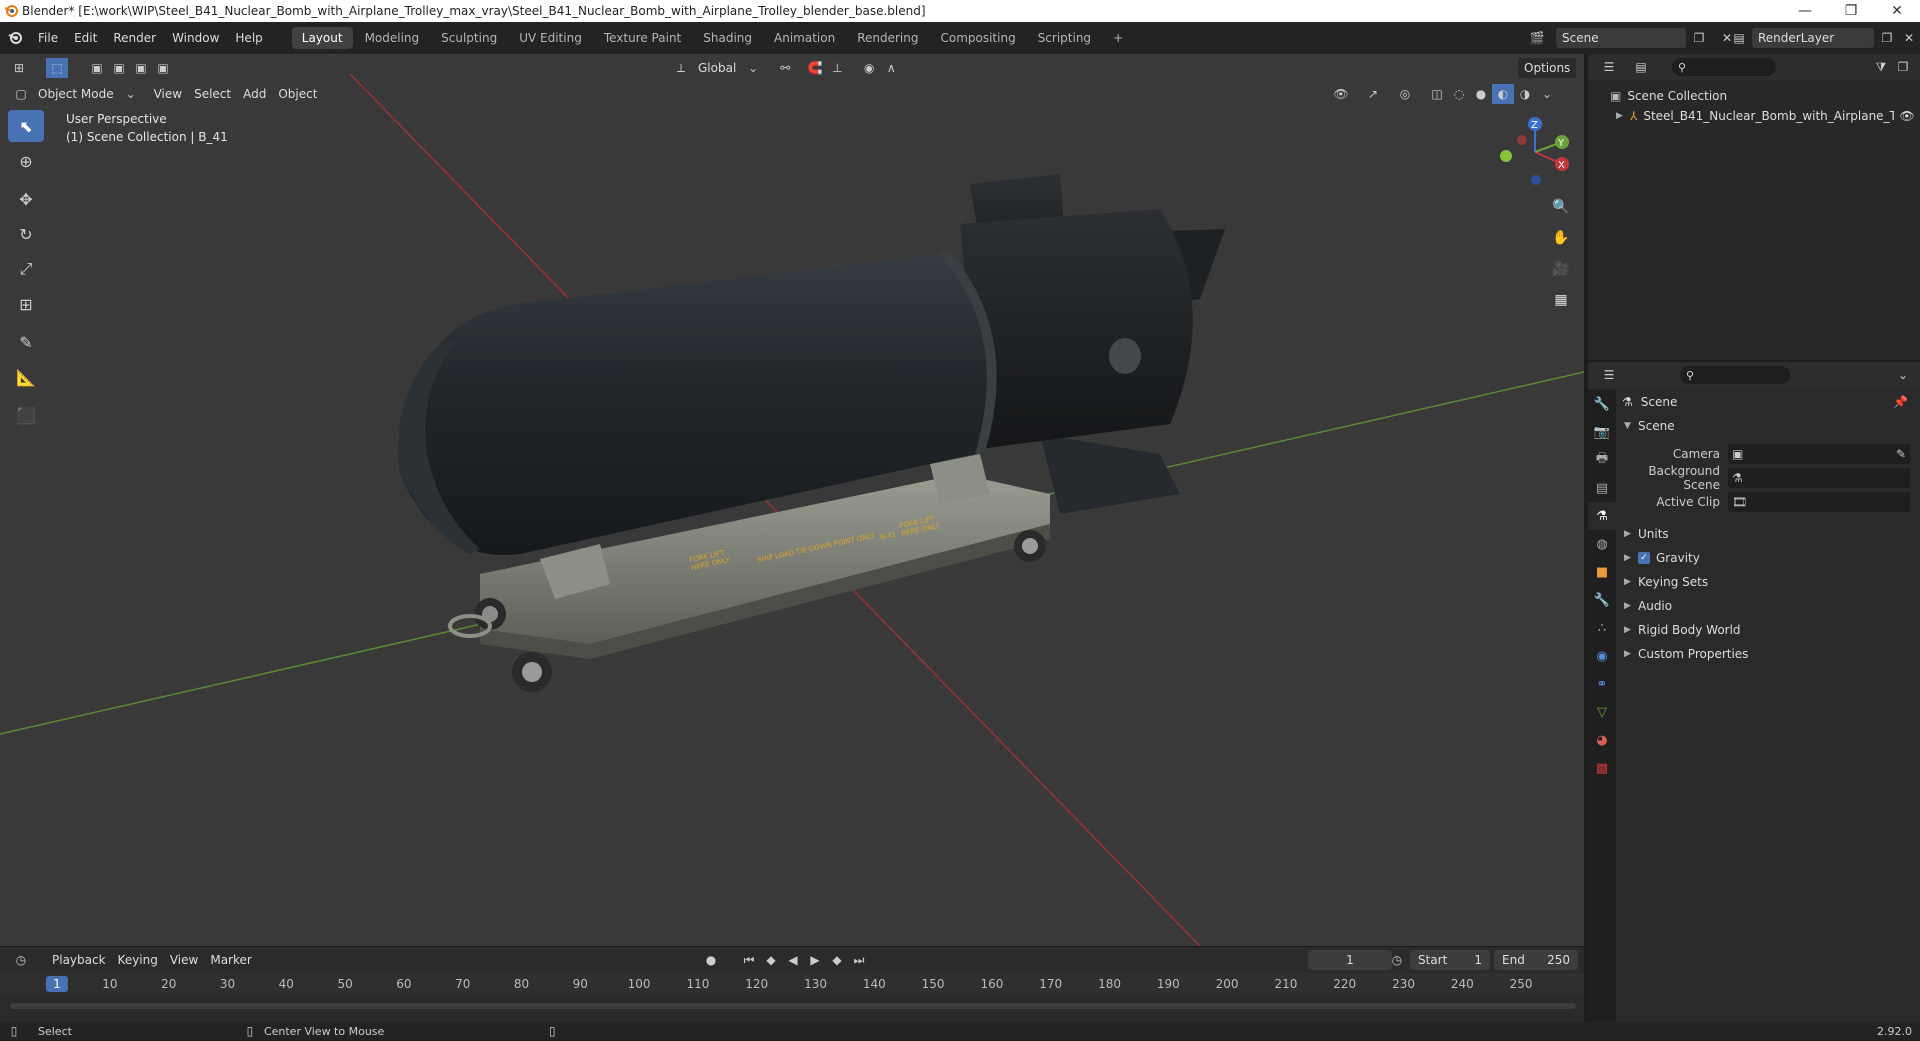  Describe the element at coordinates (184, 960) in the screenshot. I see `menu-timeline-view: View` at that location.